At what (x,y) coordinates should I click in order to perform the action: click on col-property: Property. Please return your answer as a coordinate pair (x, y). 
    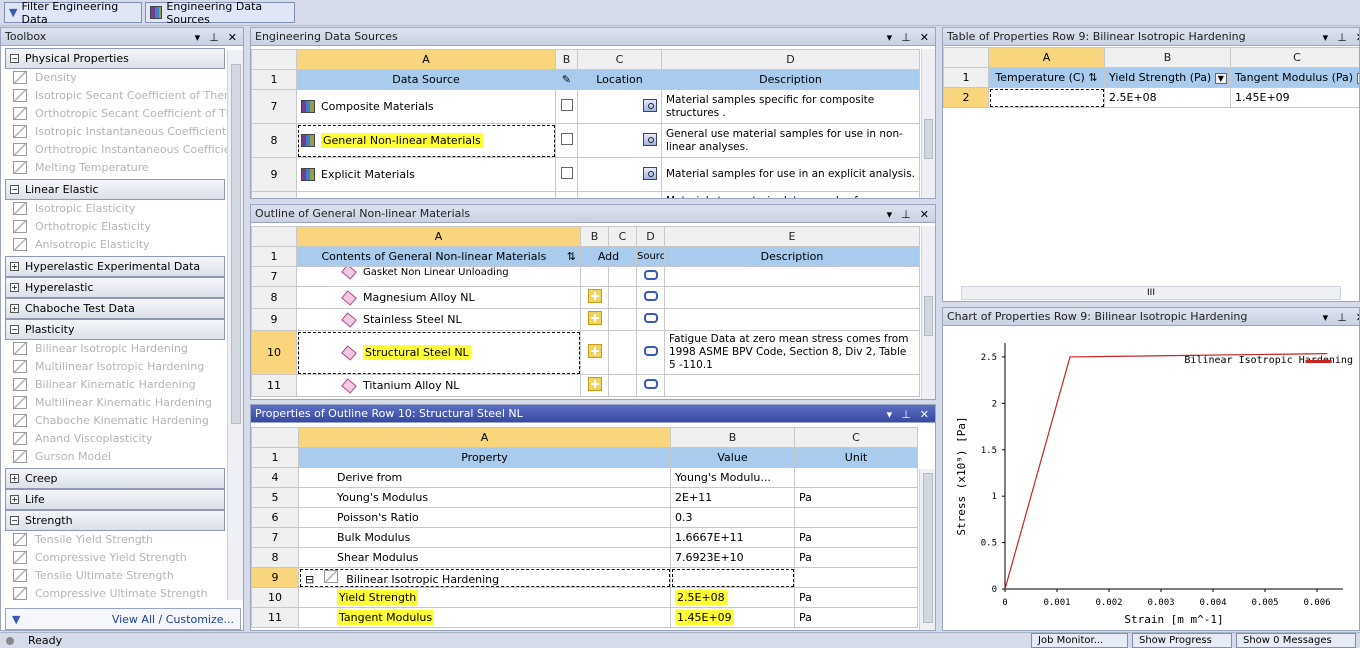
    Looking at the image, I should click on (484, 457).